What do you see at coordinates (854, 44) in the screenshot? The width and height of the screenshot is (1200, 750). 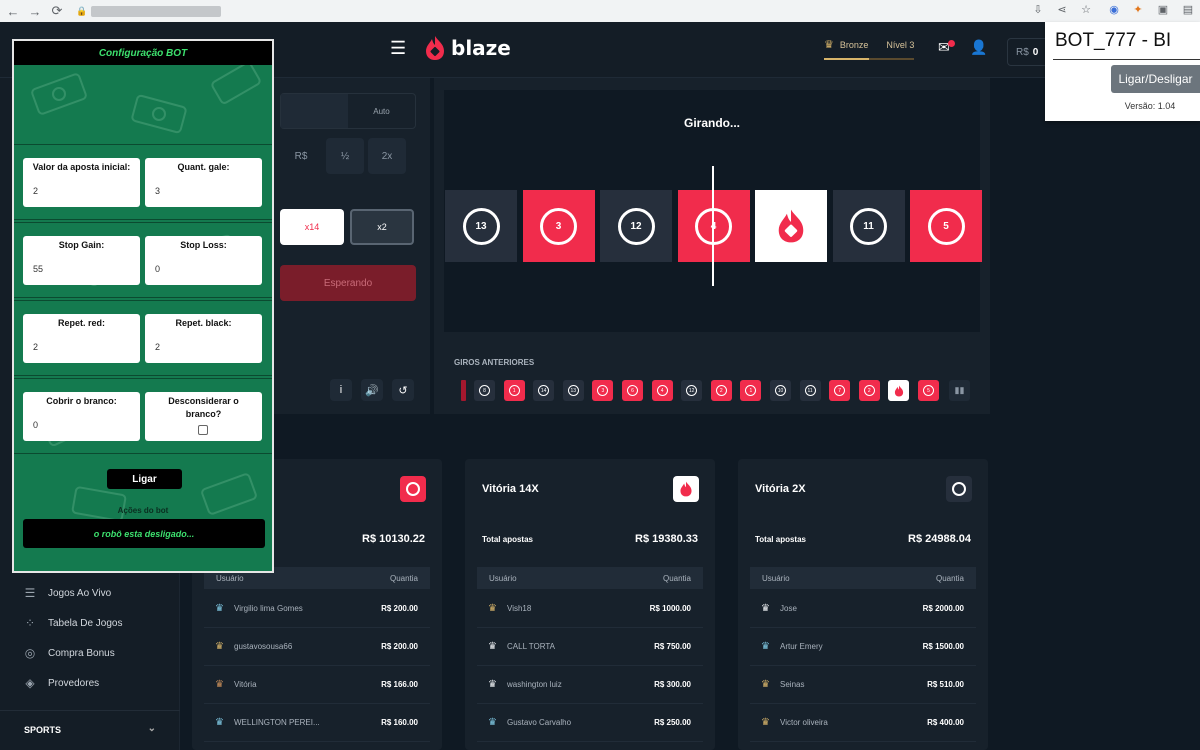 I see `rank-name: Bronze` at bounding box center [854, 44].